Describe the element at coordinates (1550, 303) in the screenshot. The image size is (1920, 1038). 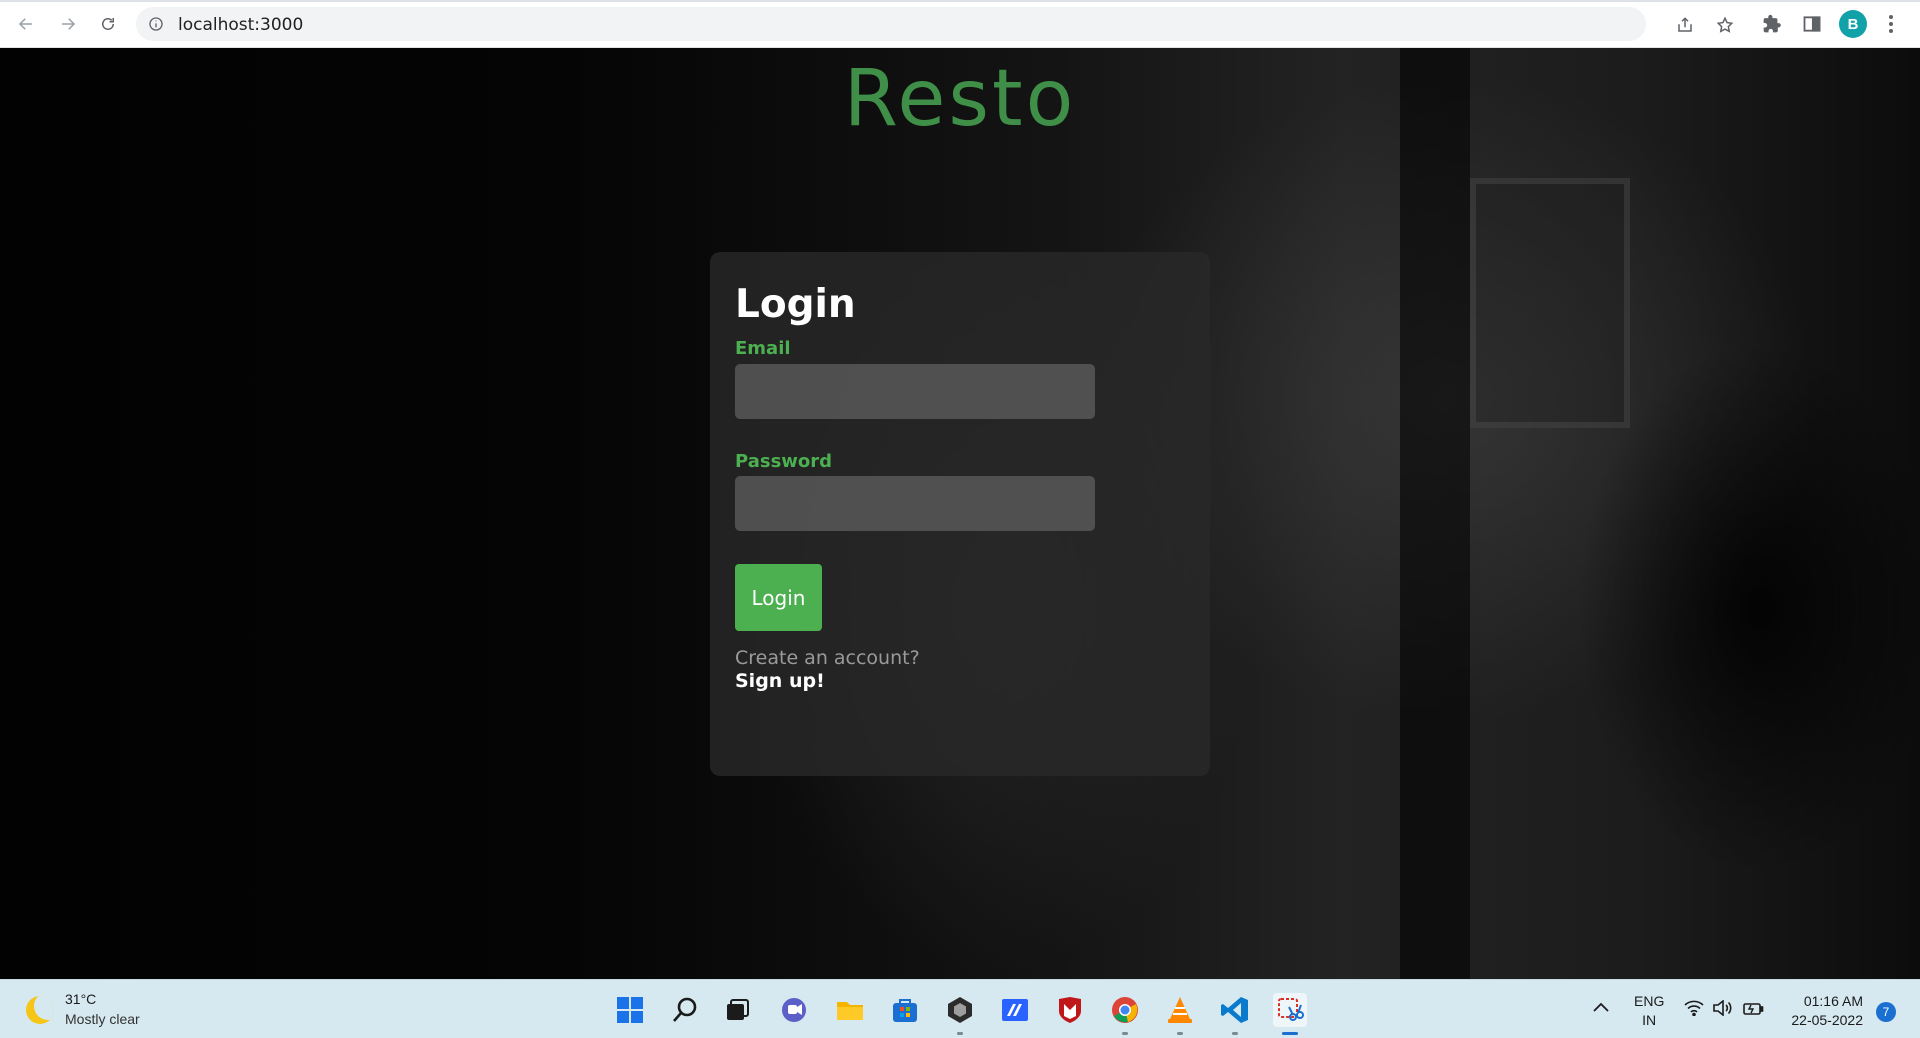
I see `background-window` at that location.